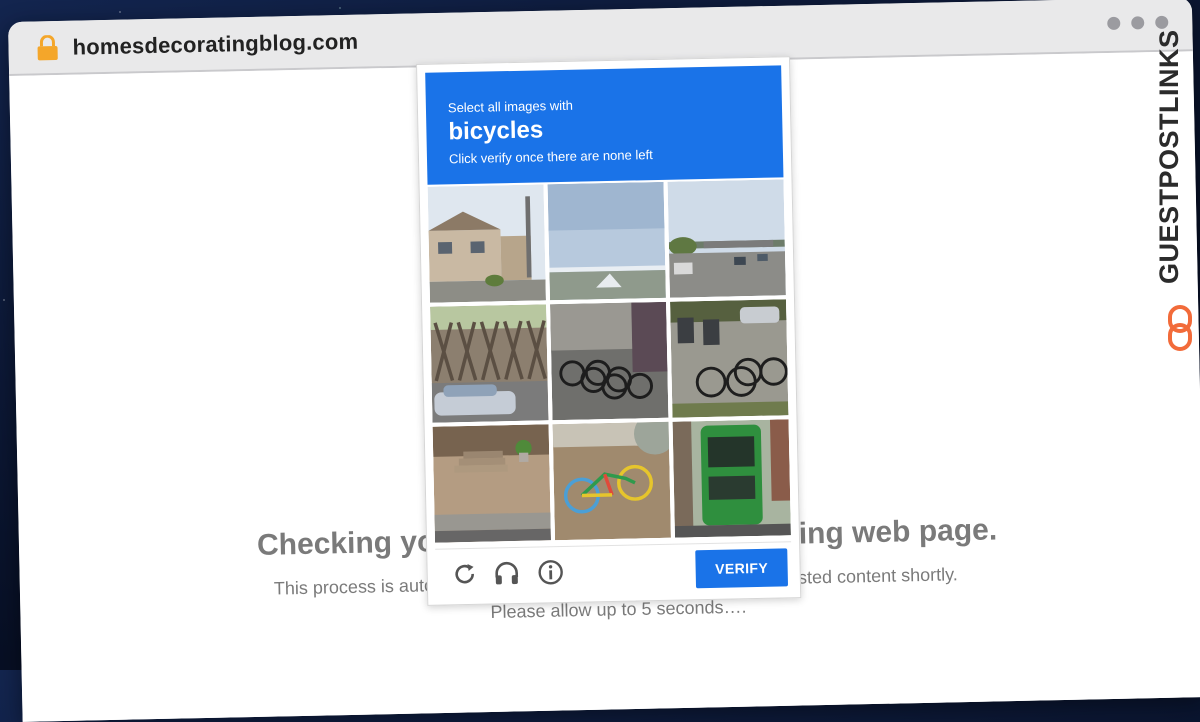 The image size is (1200, 722). I want to click on reload-icon, so click(464, 574).